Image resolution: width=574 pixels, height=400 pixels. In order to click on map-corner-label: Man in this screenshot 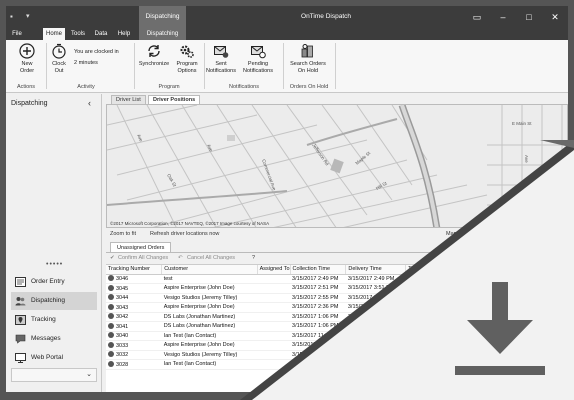, I will do `click(451, 234)`.